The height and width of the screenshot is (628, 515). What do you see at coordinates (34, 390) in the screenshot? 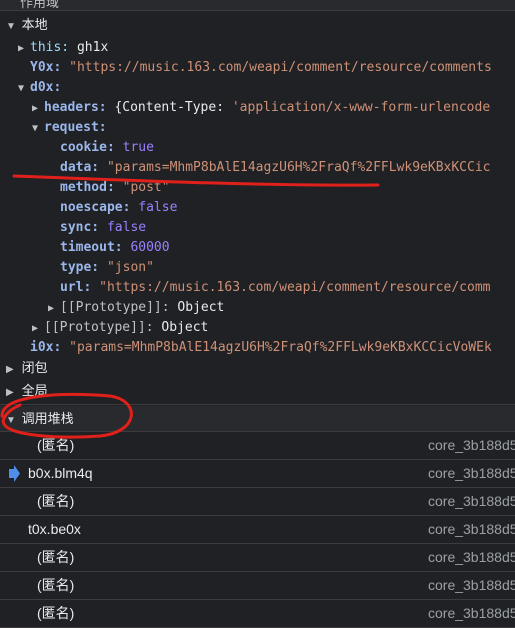
I see `global-scope-label: 全局` at bounding box center [34, 390].